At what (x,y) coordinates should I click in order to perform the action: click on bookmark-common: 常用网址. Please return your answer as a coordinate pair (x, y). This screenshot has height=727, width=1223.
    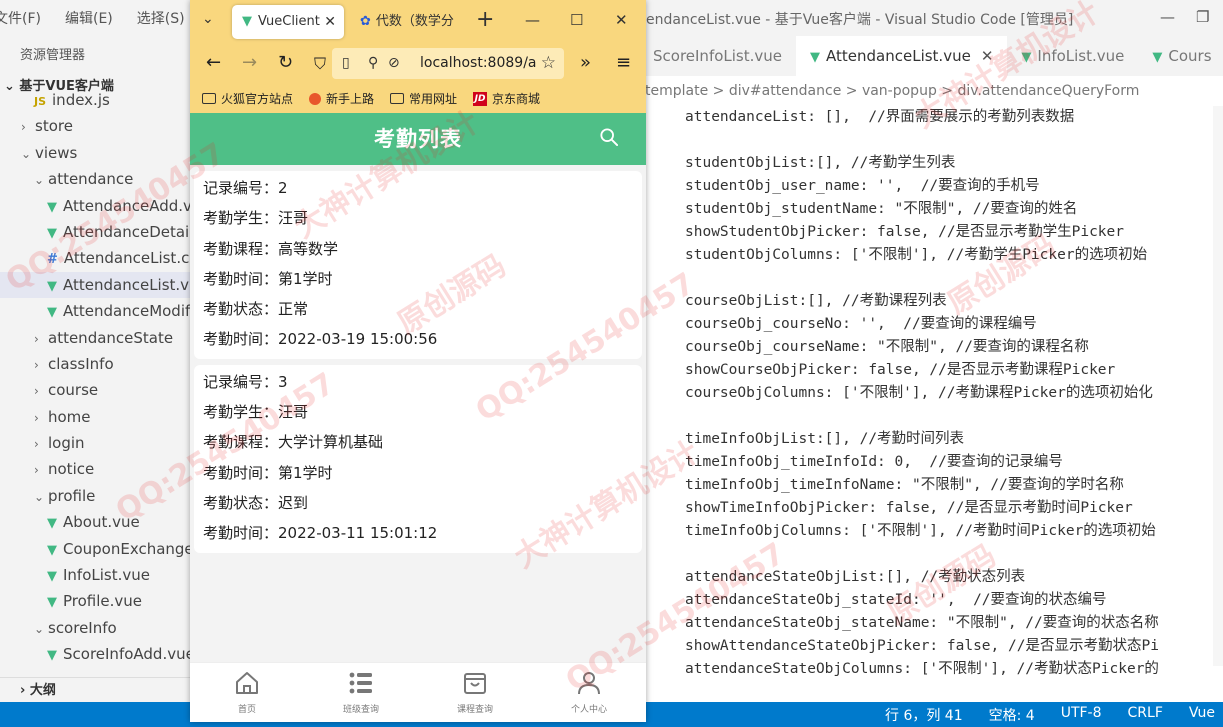
    Looking at the image, I should click on (423, 98).